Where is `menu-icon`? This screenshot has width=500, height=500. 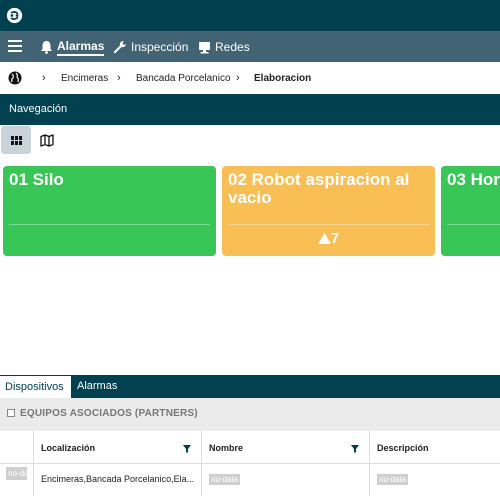
menu-icon is located at coordinates (15, 46).